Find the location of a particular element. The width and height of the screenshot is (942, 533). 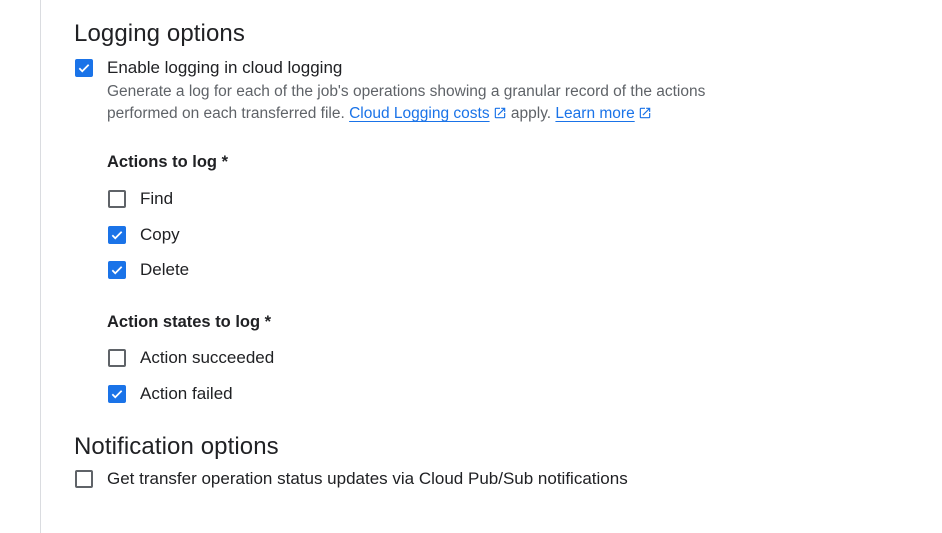

learn-more-link-label: Learn more is located at coordinates (595, 113).